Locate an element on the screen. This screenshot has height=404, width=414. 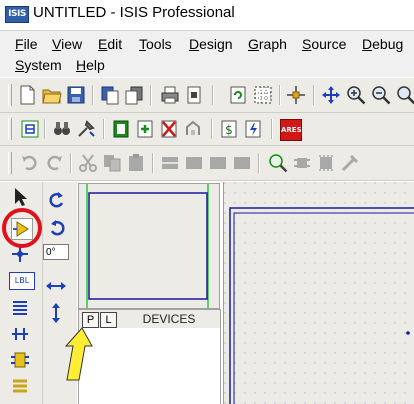
menu-system-accel: S is located at coordinates (20, 65).